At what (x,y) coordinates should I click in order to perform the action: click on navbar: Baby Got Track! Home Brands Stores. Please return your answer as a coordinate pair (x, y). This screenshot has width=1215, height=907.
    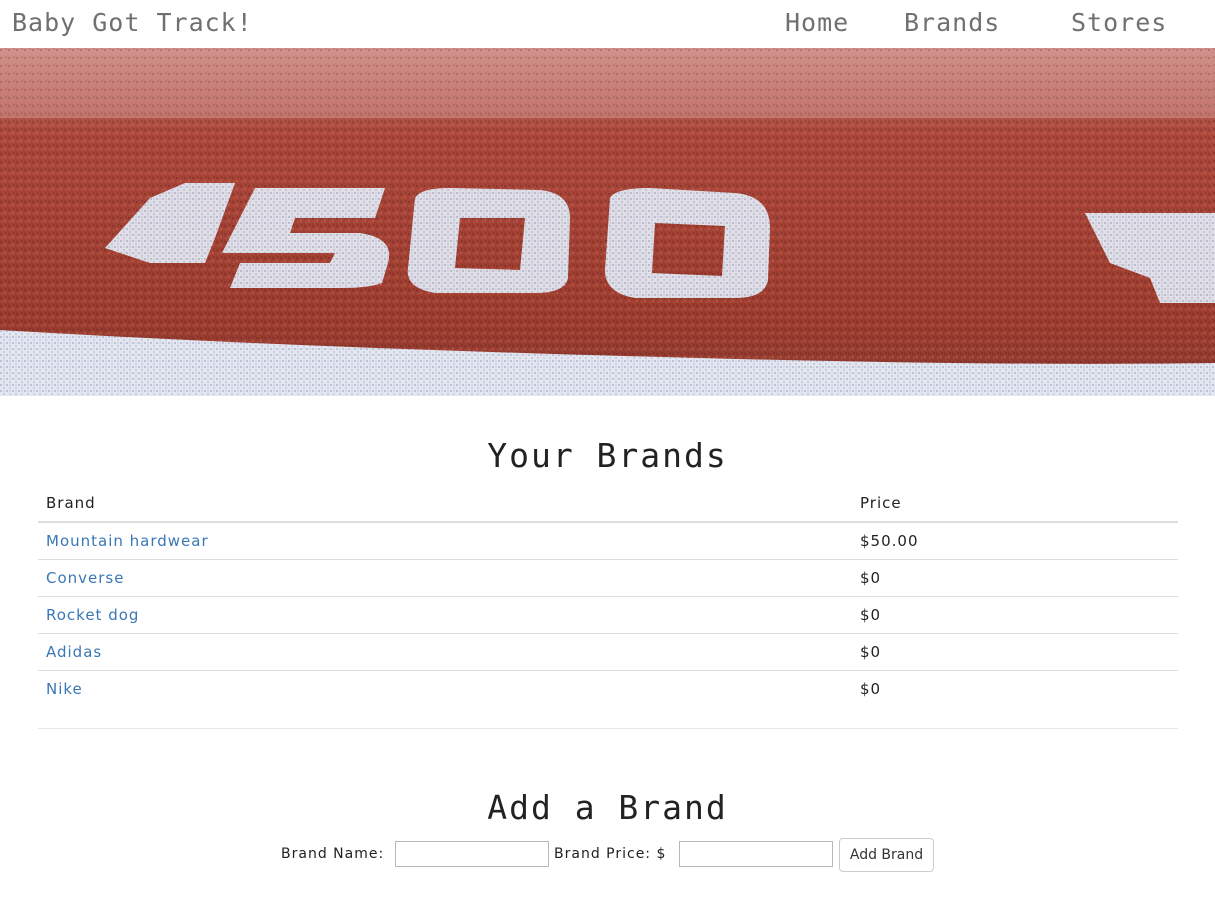
    Looking at the image, I should click on (607, 24).